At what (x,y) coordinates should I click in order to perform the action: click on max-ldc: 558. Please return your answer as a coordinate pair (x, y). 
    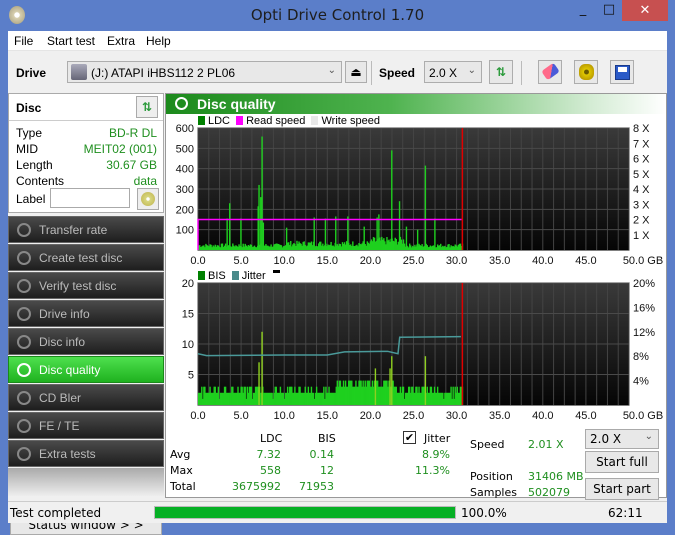
    Looking at the image, I should click on (270, 470).